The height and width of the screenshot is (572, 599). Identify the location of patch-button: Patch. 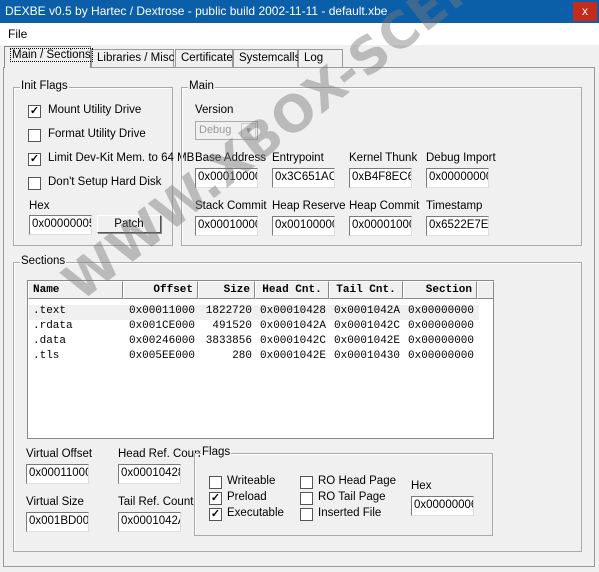
(129, 224).